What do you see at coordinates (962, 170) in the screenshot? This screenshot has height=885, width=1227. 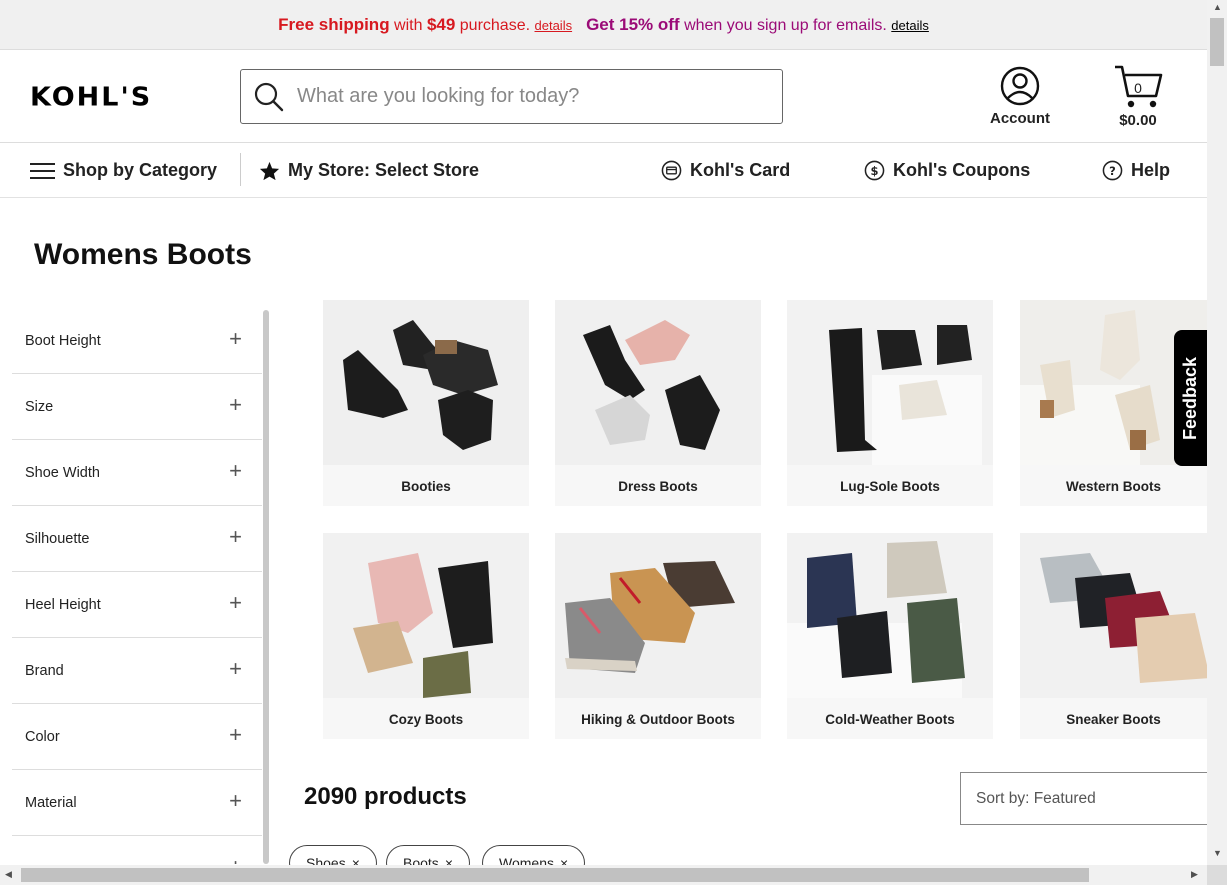 I see `kohls-coupons-label: Kohl's Coupons` at bounding box center [962, 170].